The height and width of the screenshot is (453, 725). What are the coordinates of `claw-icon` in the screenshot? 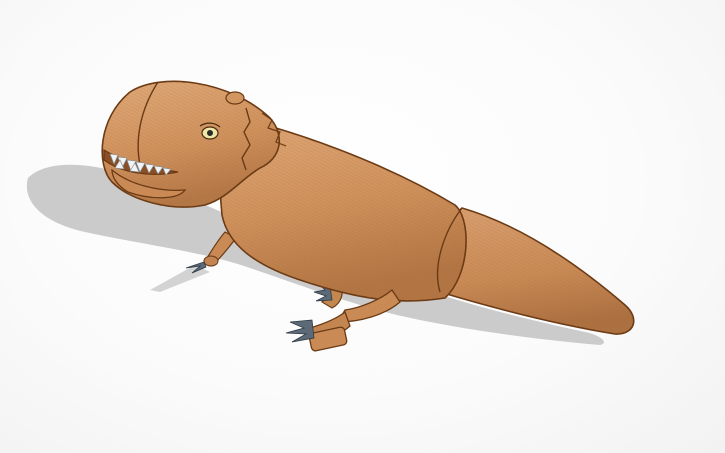 It's located at (300, 331).